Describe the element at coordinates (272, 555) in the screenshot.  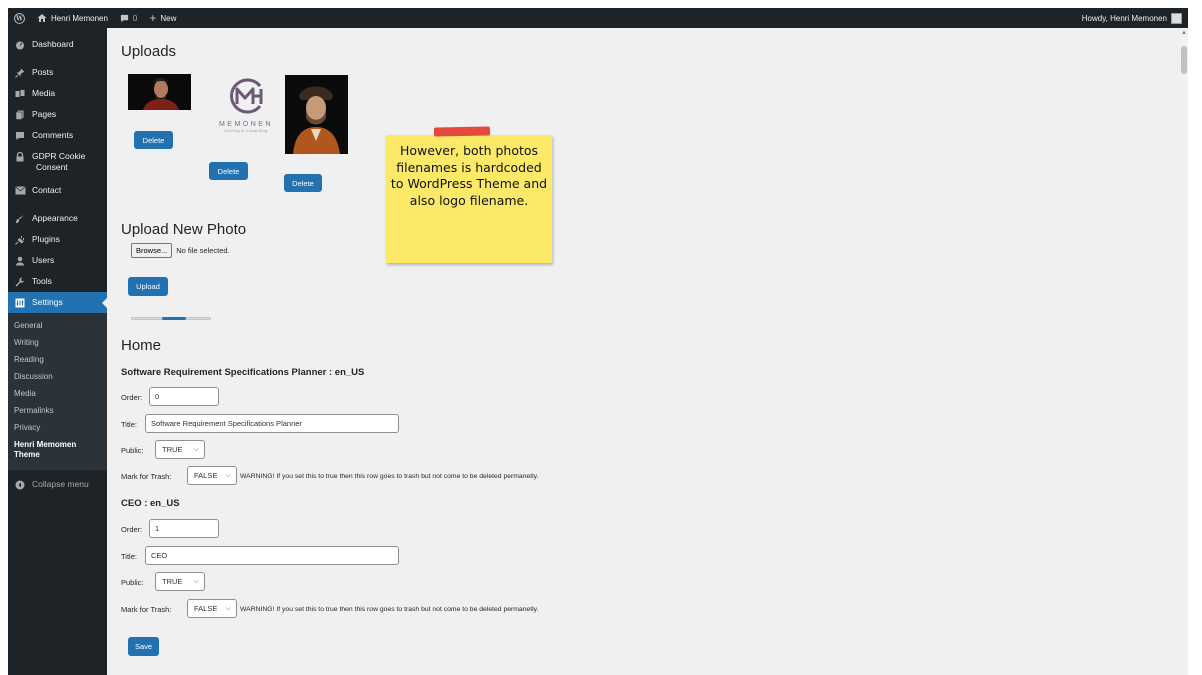
I see `row-2-title-input: CEO` at that location.